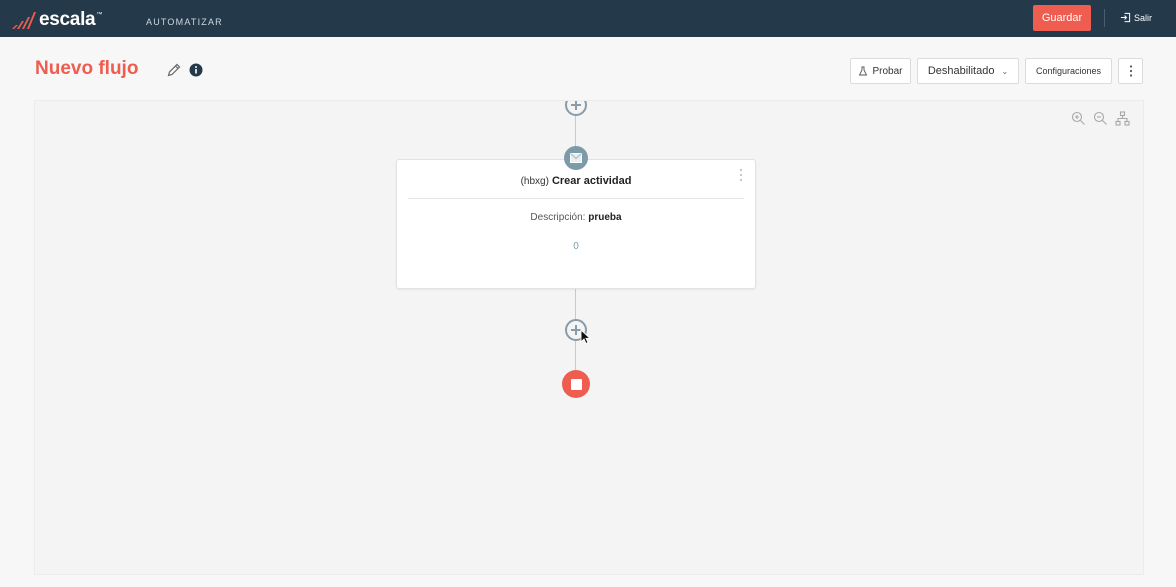  What do you see at coordinates (576, 246) in the screenshot?
I see `activity-count: 0` at bounding box center [576, 246].